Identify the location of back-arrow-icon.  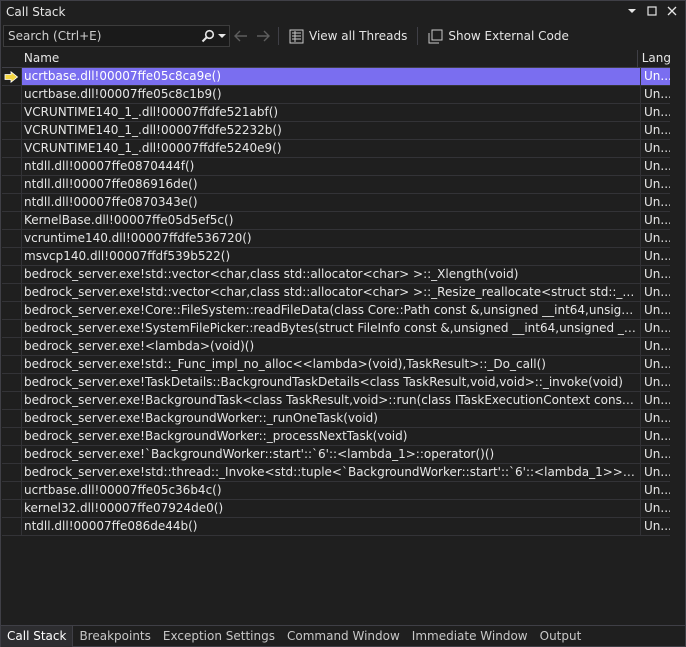
(241, 36).